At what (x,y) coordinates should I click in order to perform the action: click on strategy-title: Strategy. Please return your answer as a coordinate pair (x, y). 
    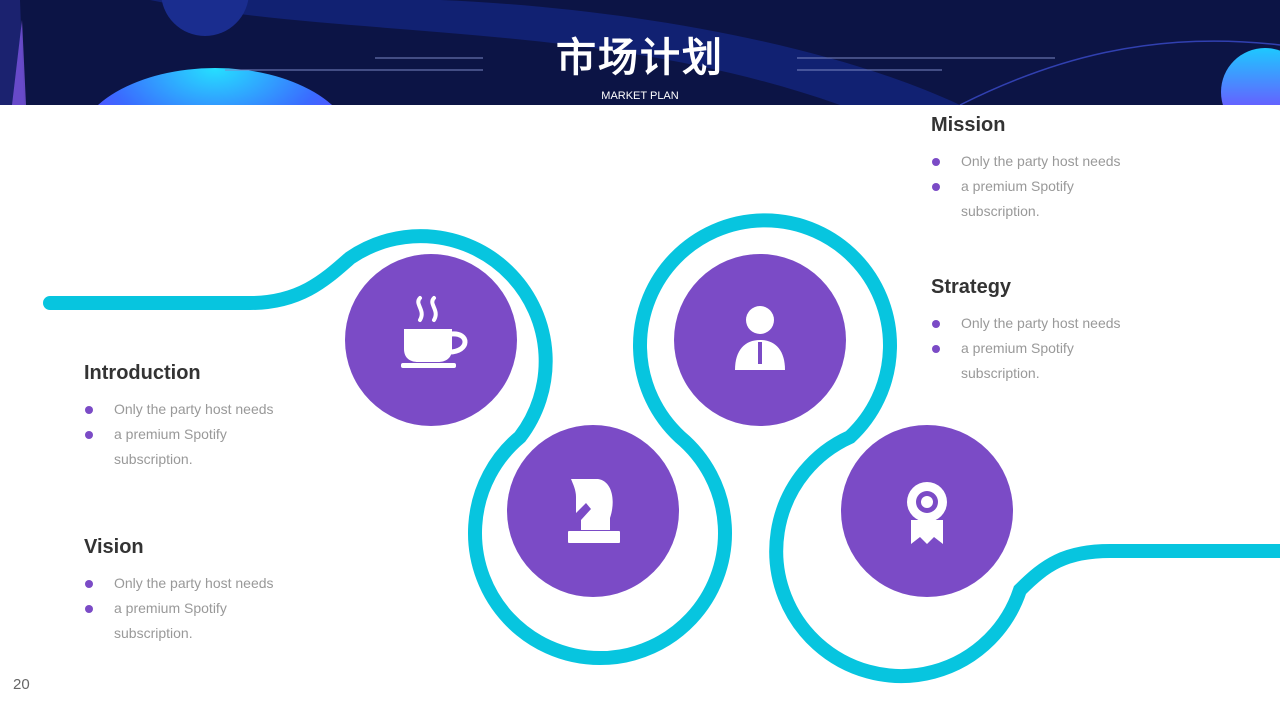
    Looking at the image, I should click on (971, 287).